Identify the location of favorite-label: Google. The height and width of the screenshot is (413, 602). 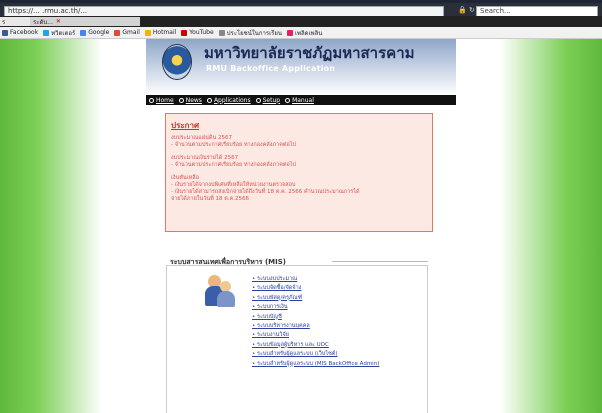
(99, 32).